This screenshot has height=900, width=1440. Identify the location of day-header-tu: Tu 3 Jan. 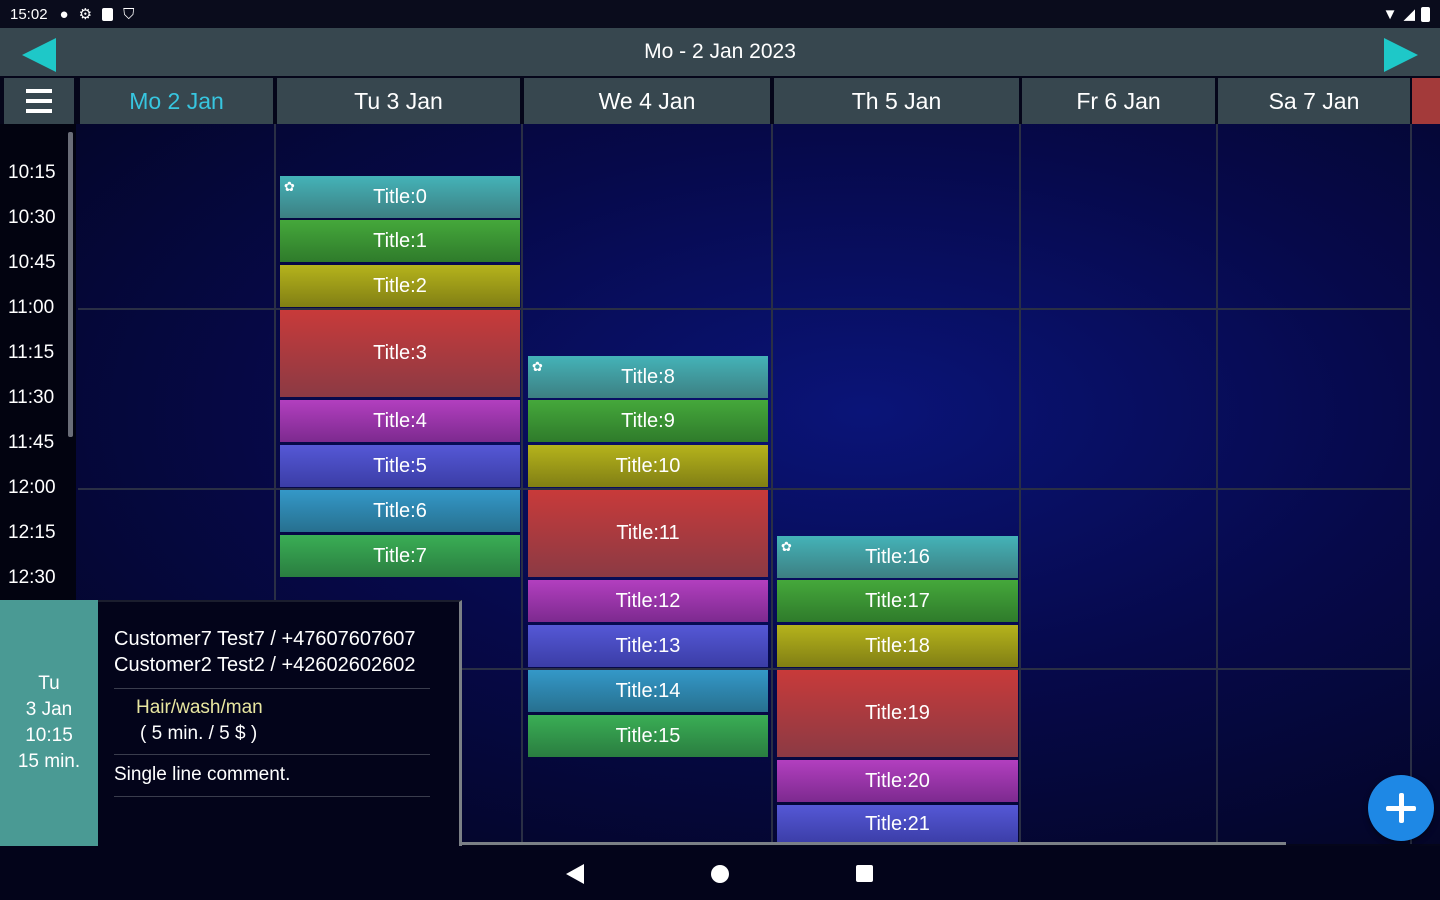
(398, 101).